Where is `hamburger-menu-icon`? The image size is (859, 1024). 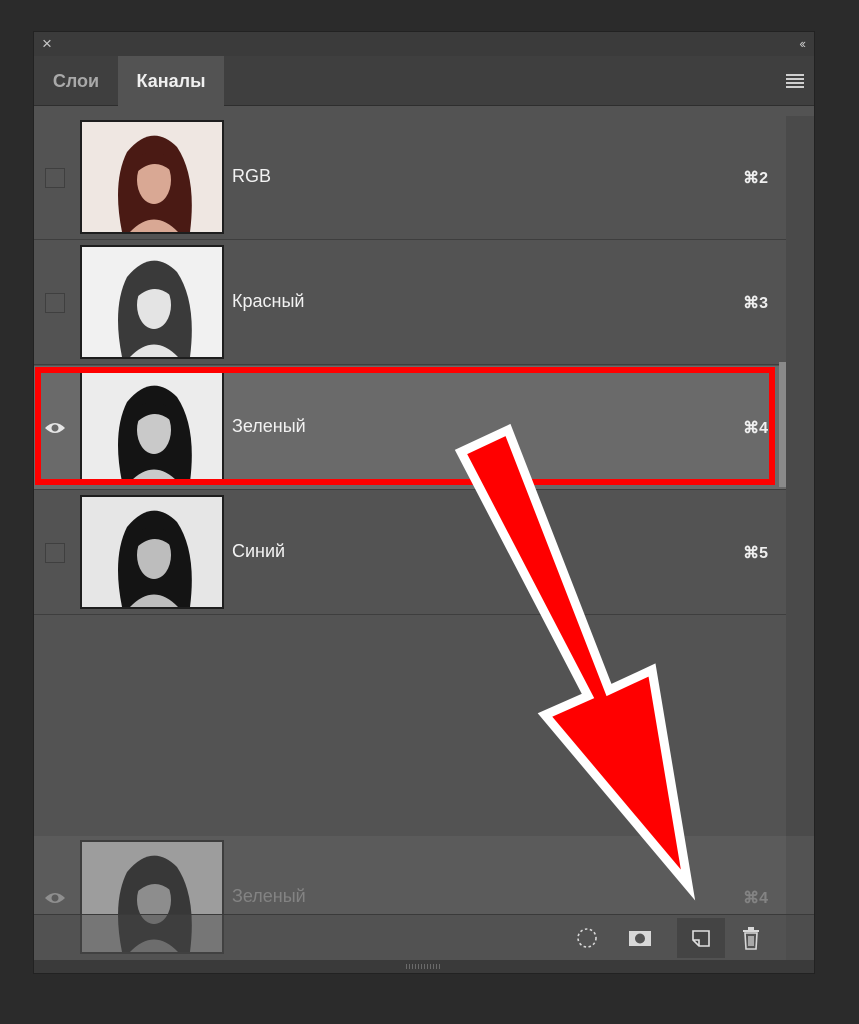 hamburger-menu-icon is located at coordinates (795, 82).